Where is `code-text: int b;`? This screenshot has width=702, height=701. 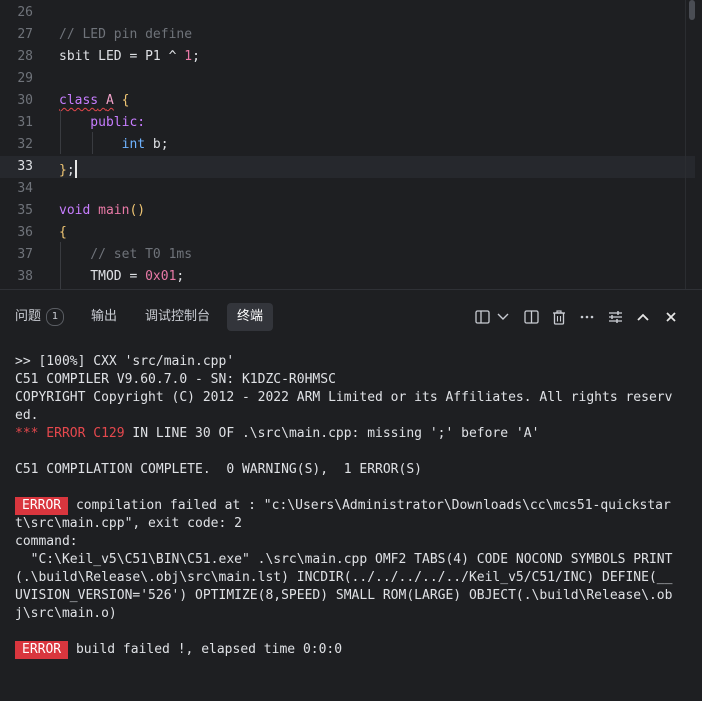
code-text: int b; is located at coordinates (114, 145).